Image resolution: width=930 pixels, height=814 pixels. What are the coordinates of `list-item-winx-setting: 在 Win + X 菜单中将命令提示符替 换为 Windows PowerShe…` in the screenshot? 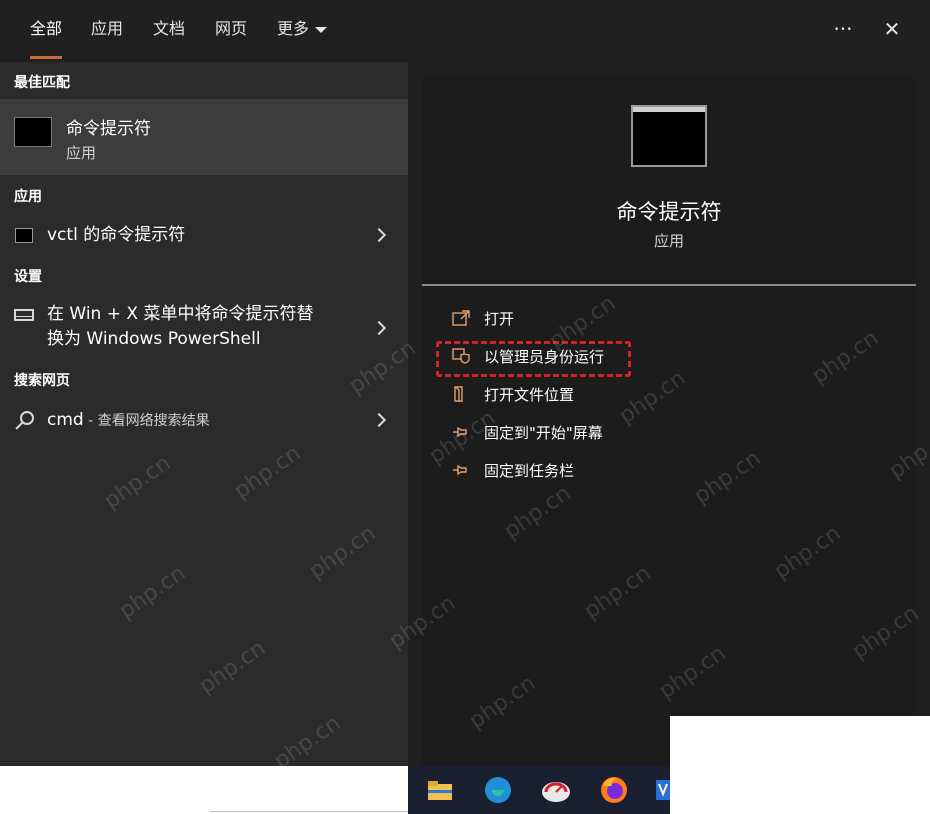 It's located at (204, 328).